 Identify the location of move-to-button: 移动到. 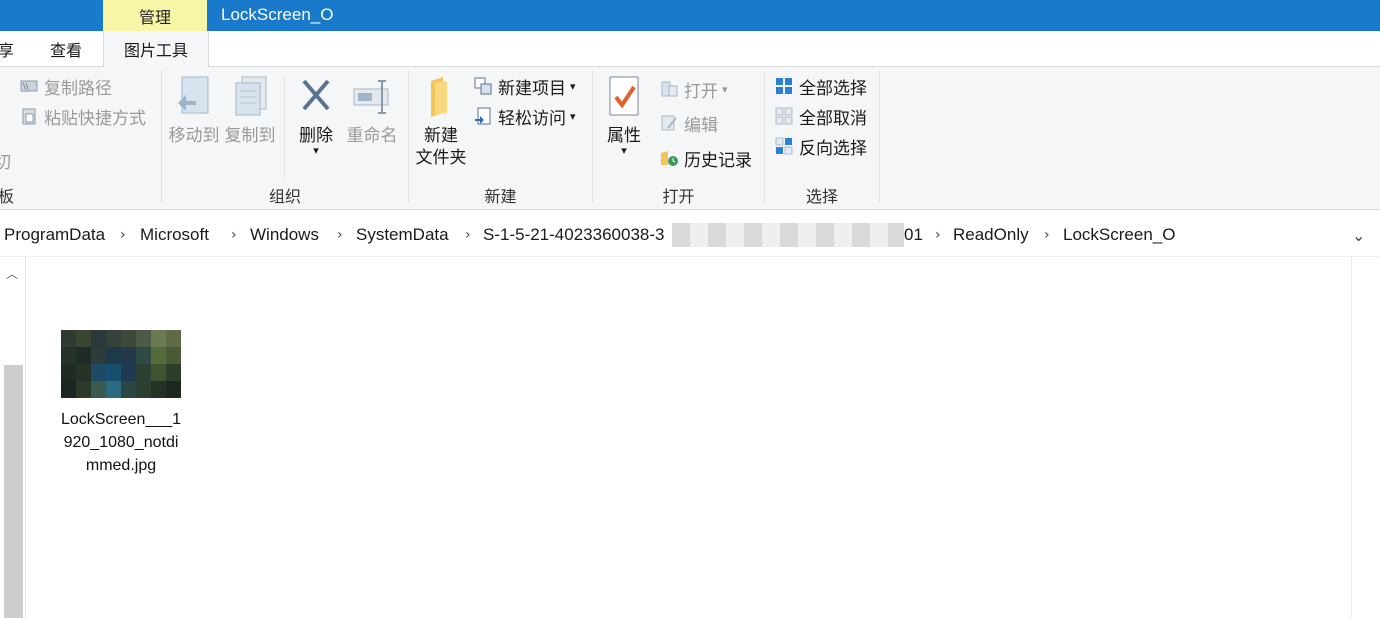
(194, 111).